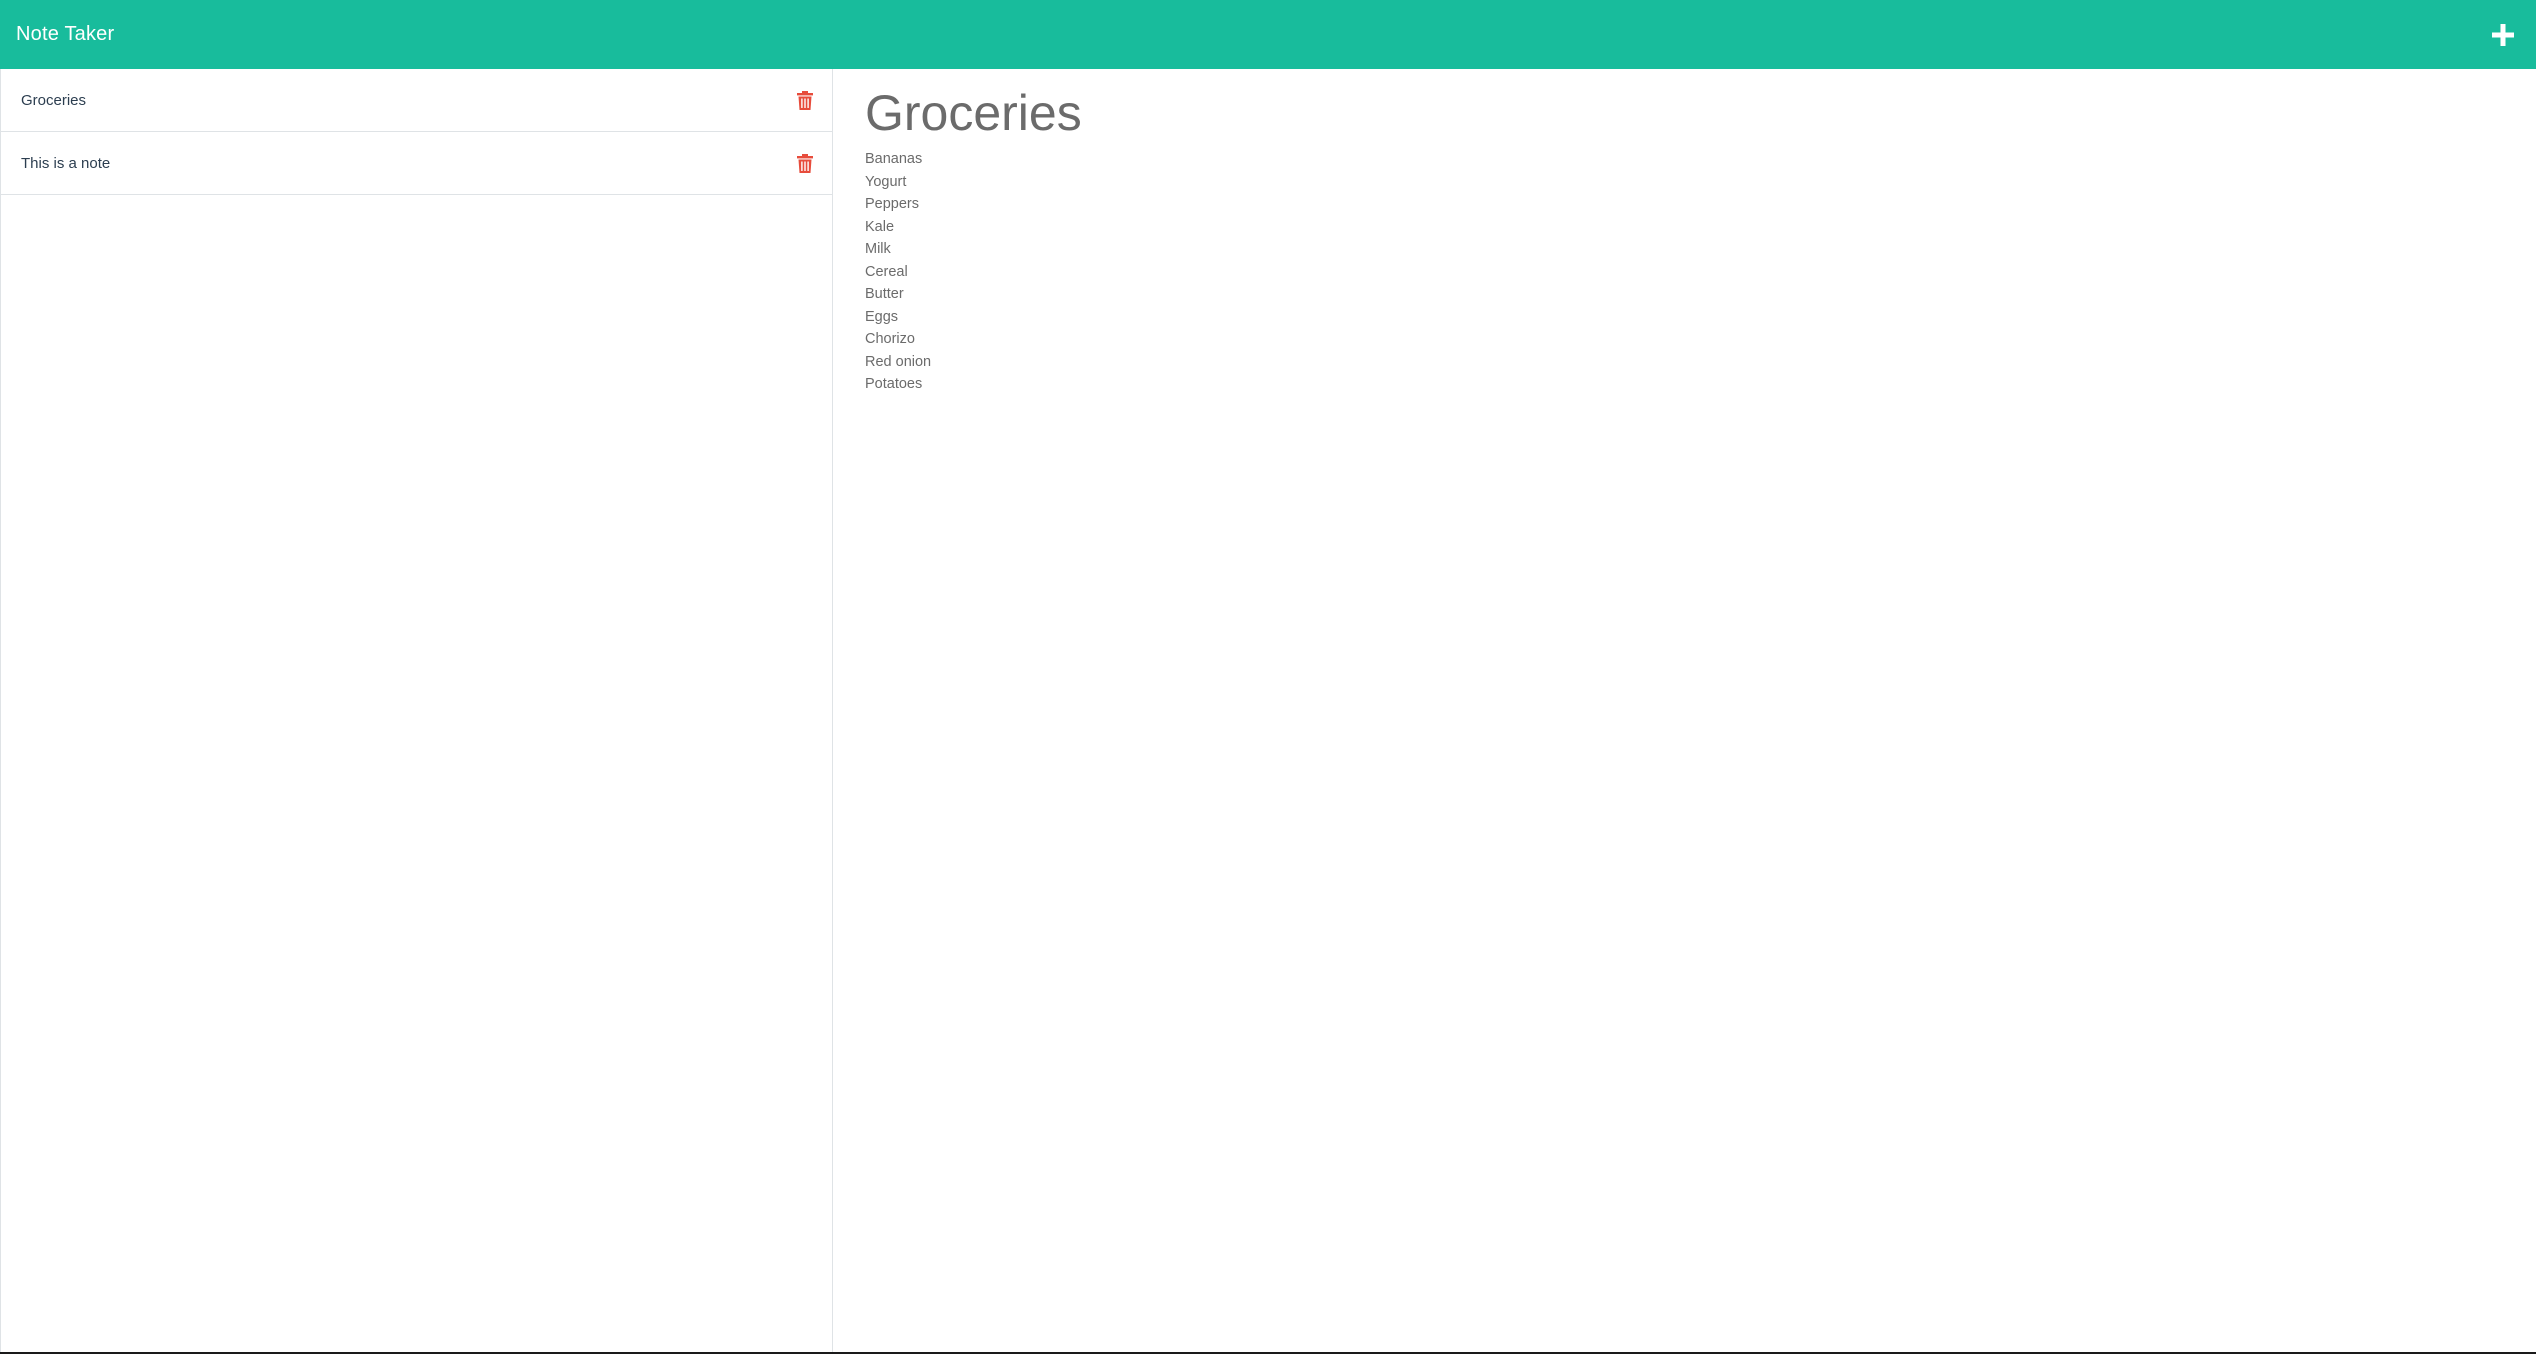 This screenshot has height=1354, width=2536. Describe the element at coordinates (884, 294) in the screenshot. I see `note-line: Butter` at that location.